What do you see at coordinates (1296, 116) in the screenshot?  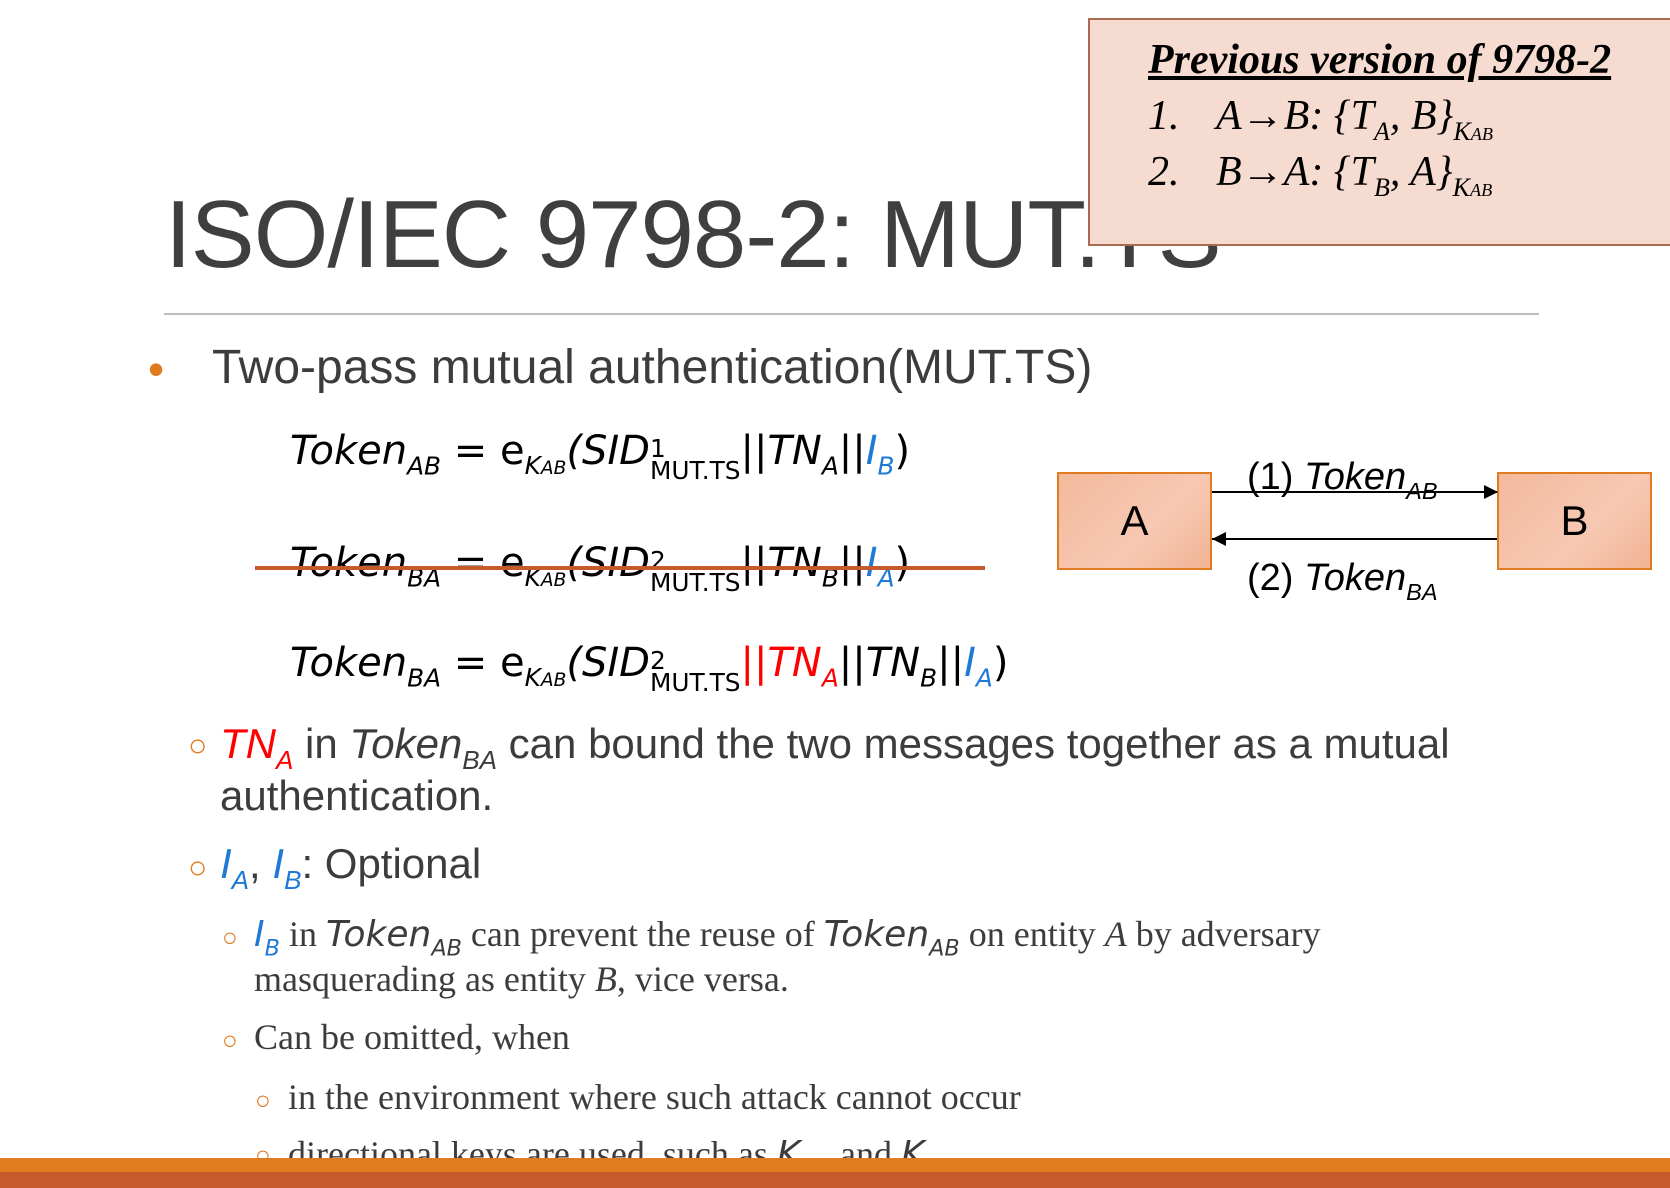 I see `step-receiver: B` at bounding box center [1296, 116].